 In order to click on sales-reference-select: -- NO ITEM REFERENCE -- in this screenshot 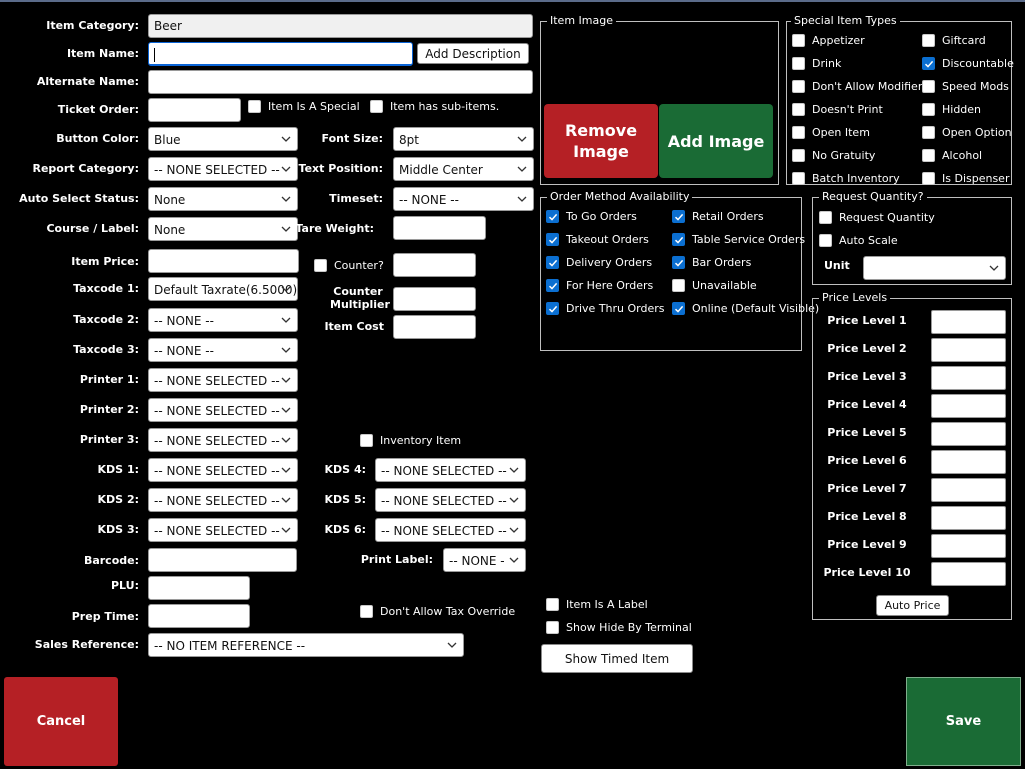, I will do `click(306, 645)`.